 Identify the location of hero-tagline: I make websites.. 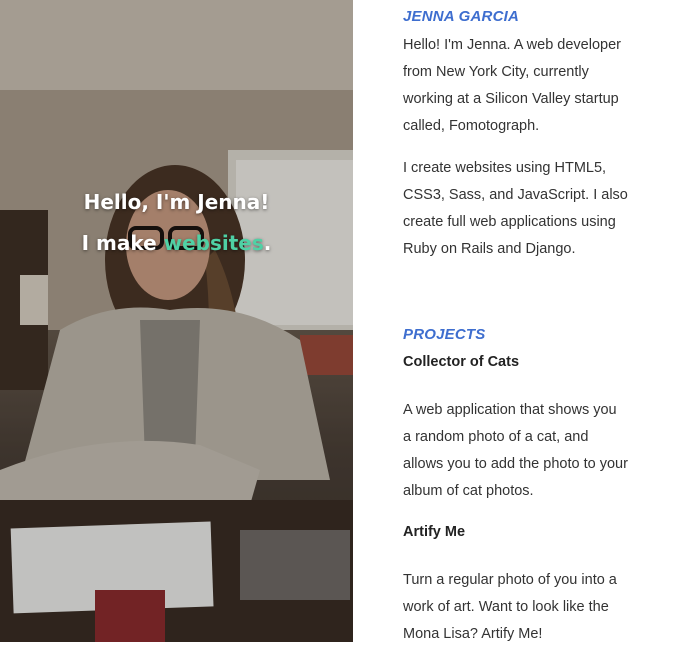
(176, 243).